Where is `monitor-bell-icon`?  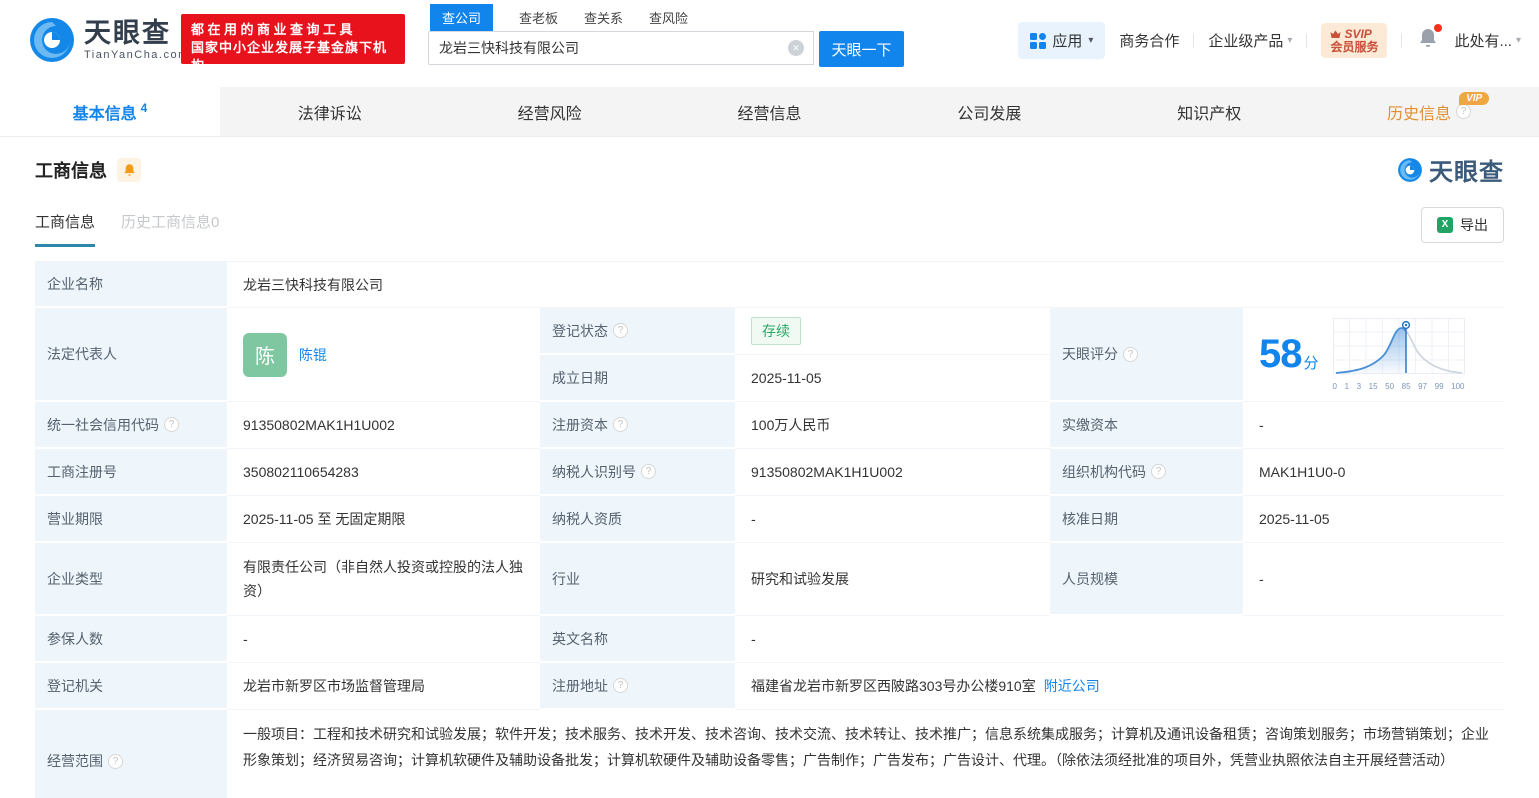
monitor-bell-icon is located at coordinates (129, 169).